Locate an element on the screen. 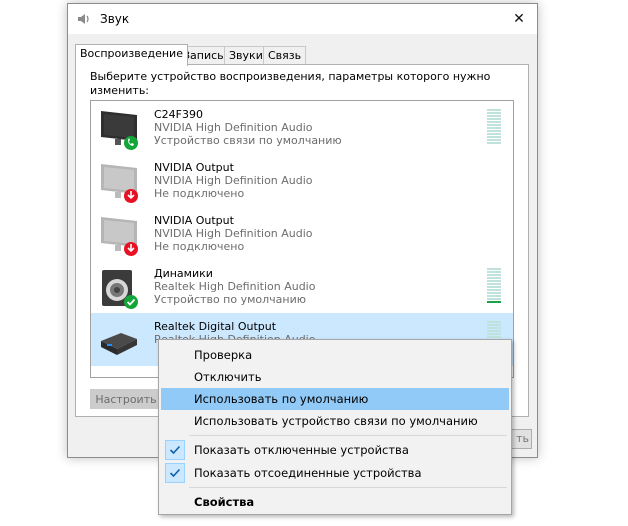 The height and width of the screenshot is (526, 628). menu-item-show-disabled: Показать отключенные устройства is located at coordinates (335, 450).